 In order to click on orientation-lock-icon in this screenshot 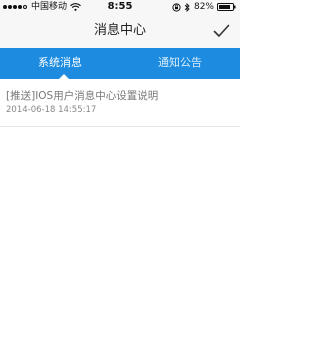, I will do `click(176, 7)`.